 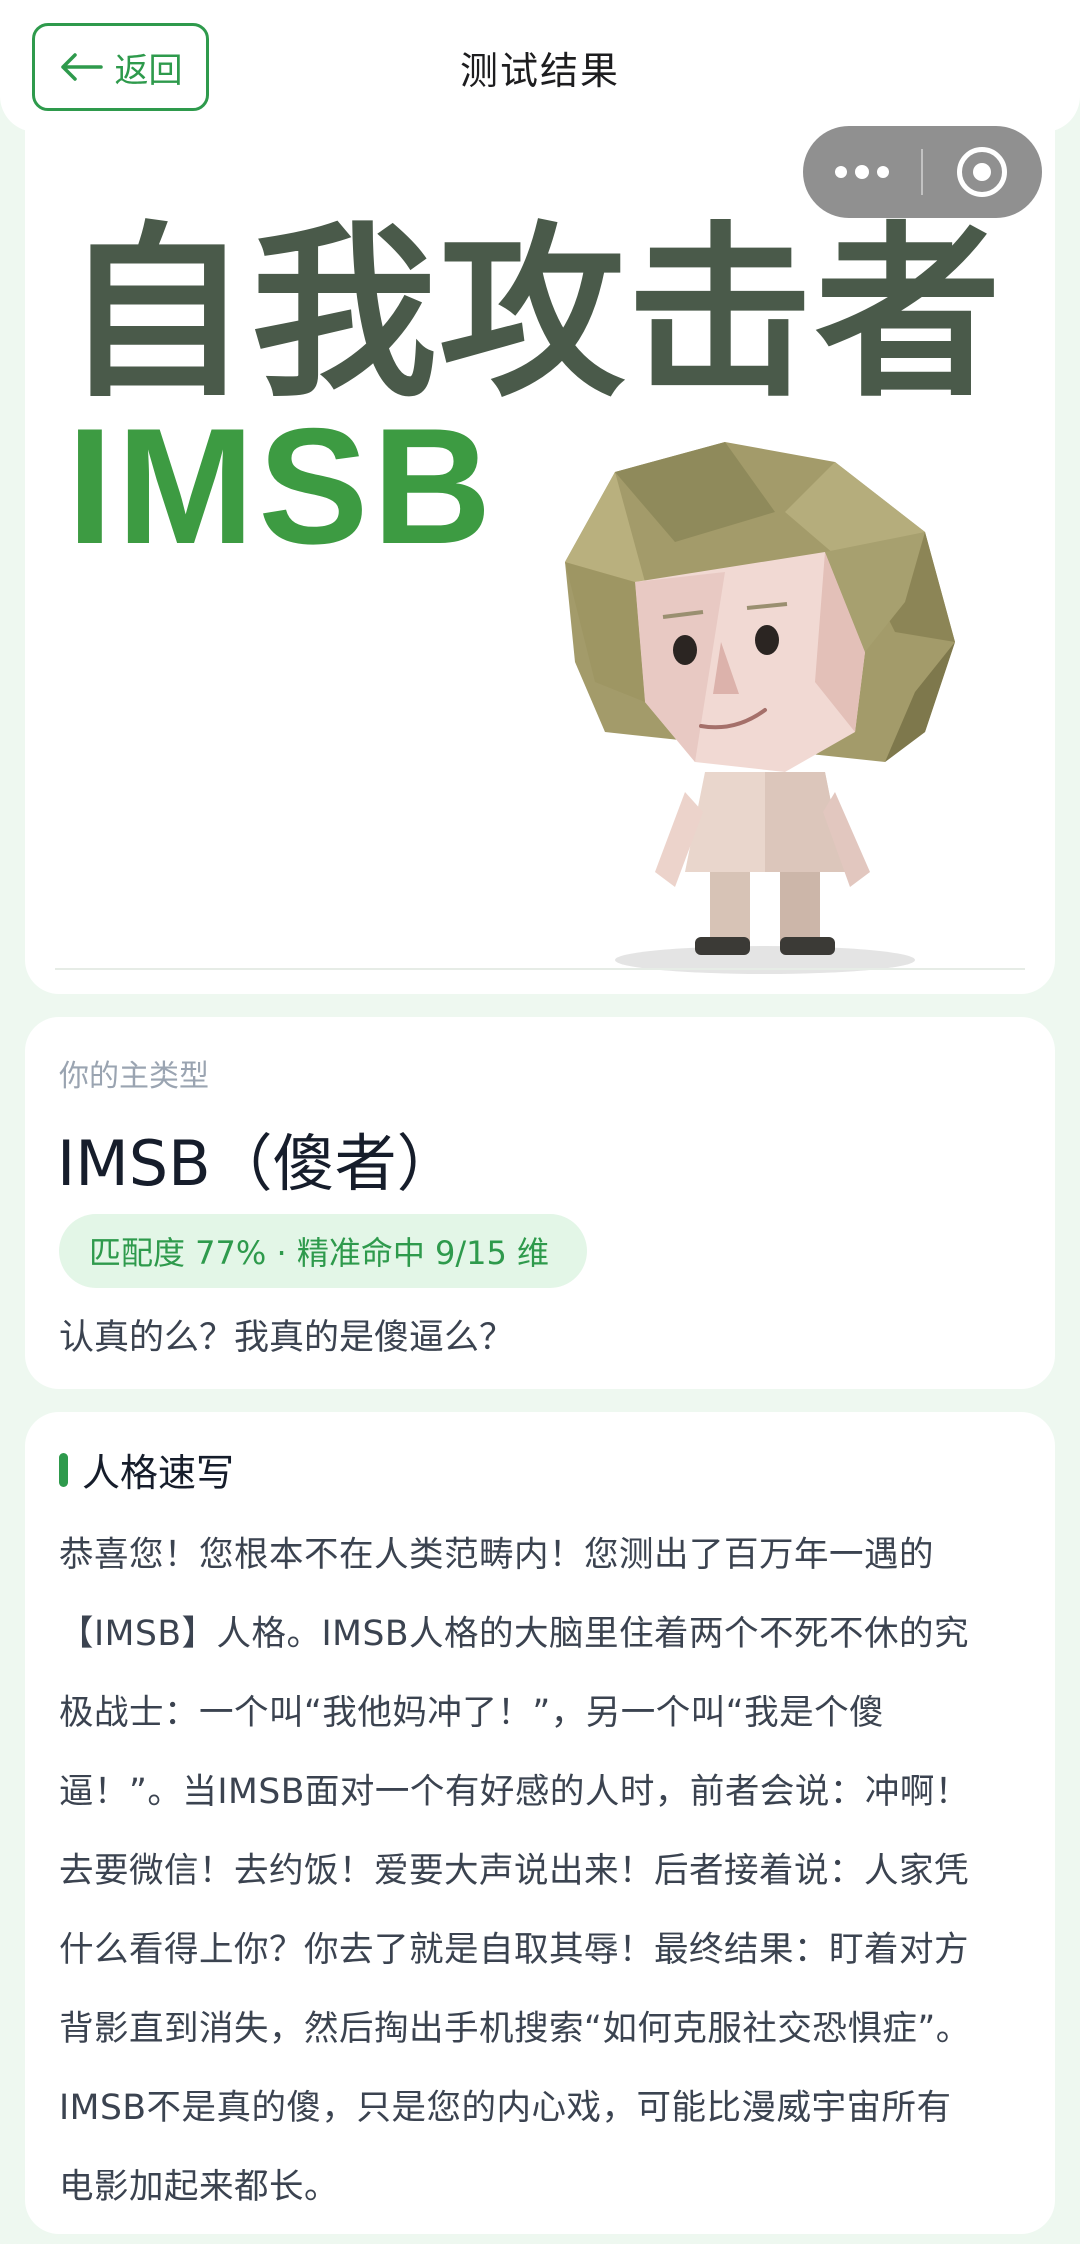 I want to click on character-illustration, so click(x=760, y=708).